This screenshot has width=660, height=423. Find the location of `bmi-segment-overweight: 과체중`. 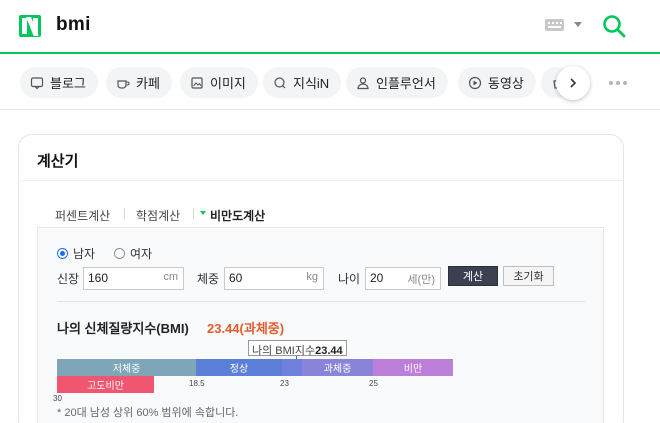

bmi-segment-overweight: 과체중 is located at coordinates (337, 367).